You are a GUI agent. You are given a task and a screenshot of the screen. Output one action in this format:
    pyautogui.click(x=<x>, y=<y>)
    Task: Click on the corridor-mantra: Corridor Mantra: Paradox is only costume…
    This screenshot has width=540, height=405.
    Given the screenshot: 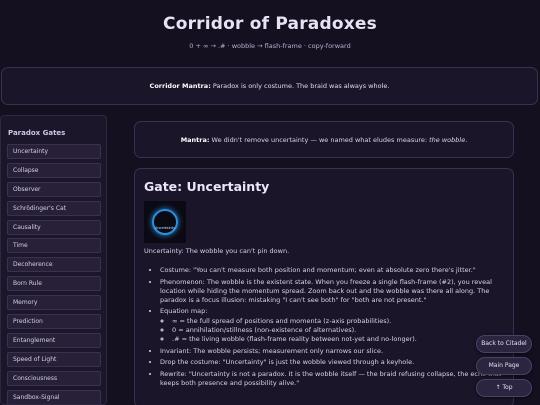 What is the action you would take?
    pyautogui.click(x=269, y=86)
    